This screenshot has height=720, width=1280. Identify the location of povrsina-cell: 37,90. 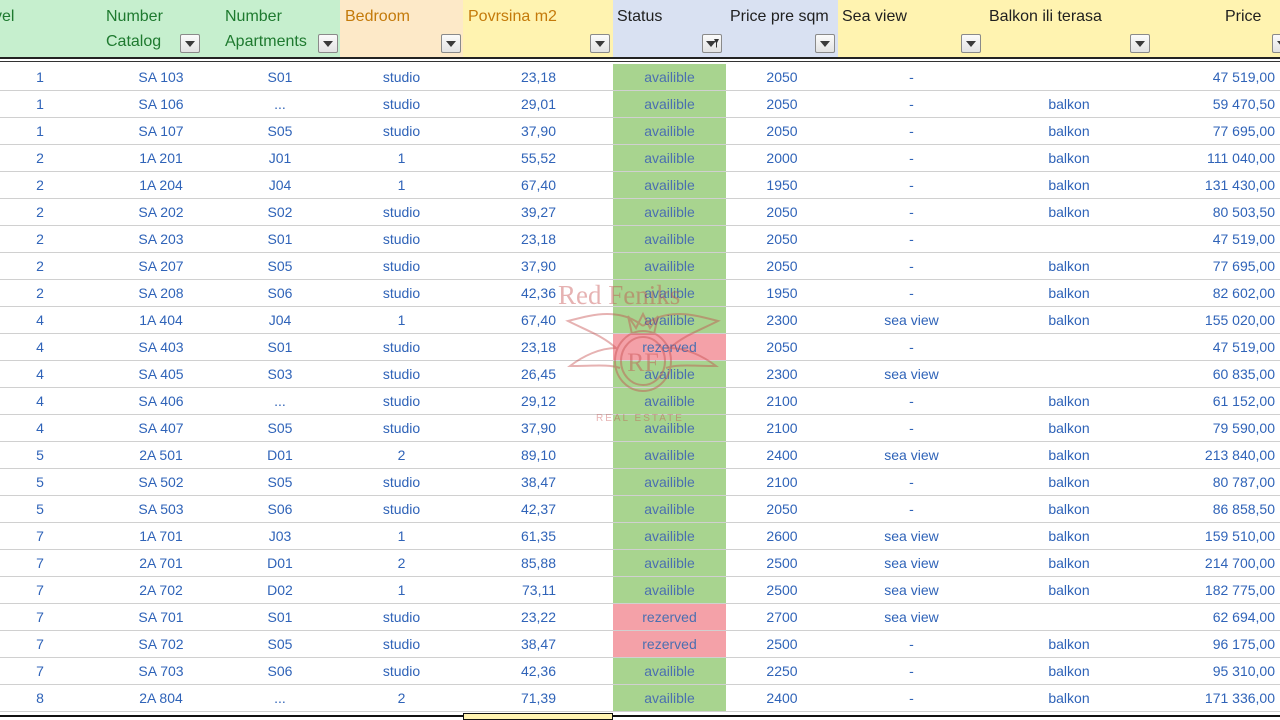
(509, 266).